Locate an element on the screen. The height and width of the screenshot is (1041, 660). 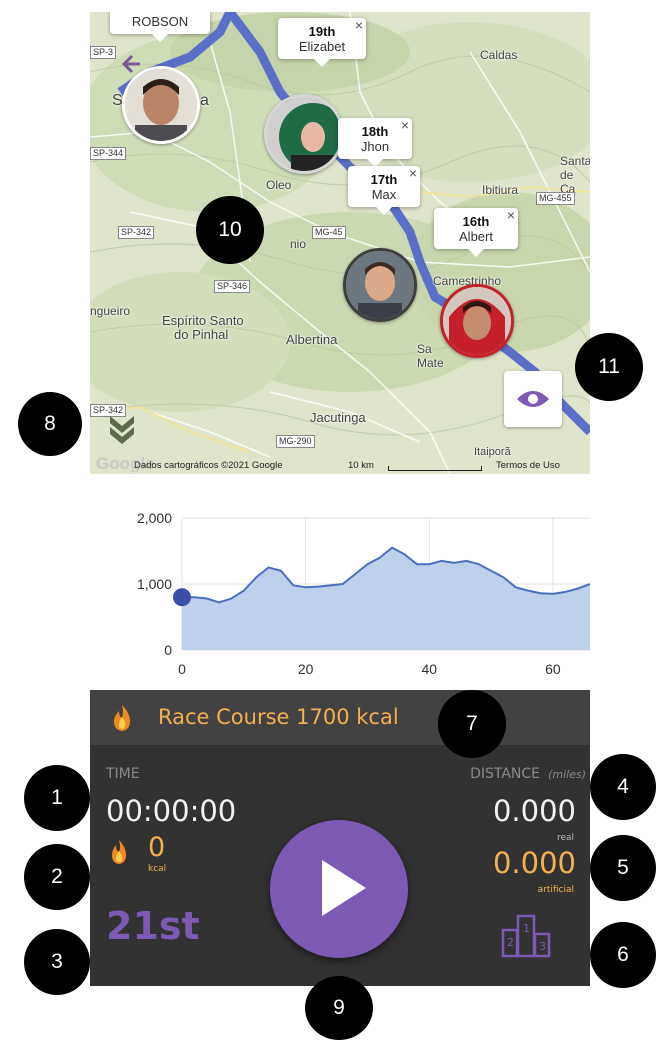
x-tick-label: 60 is located at coordinates (553, 669).